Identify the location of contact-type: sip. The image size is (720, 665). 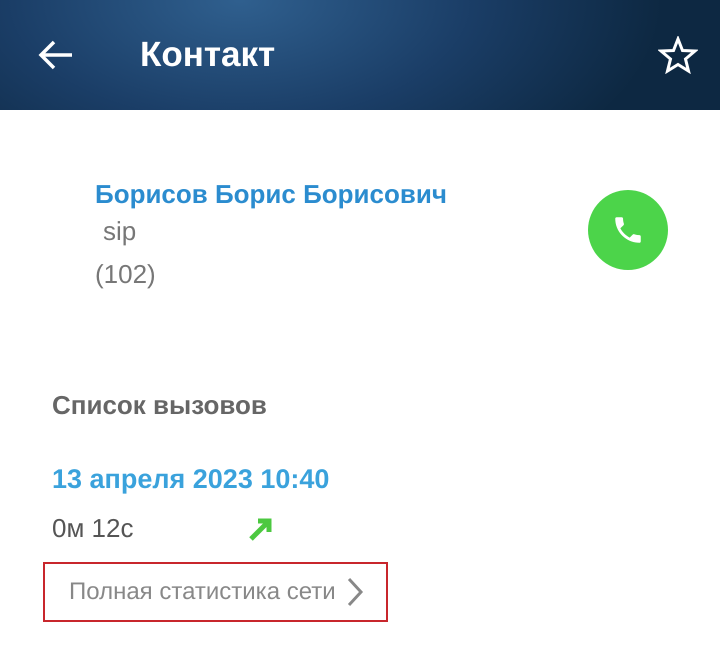
(120, 231).